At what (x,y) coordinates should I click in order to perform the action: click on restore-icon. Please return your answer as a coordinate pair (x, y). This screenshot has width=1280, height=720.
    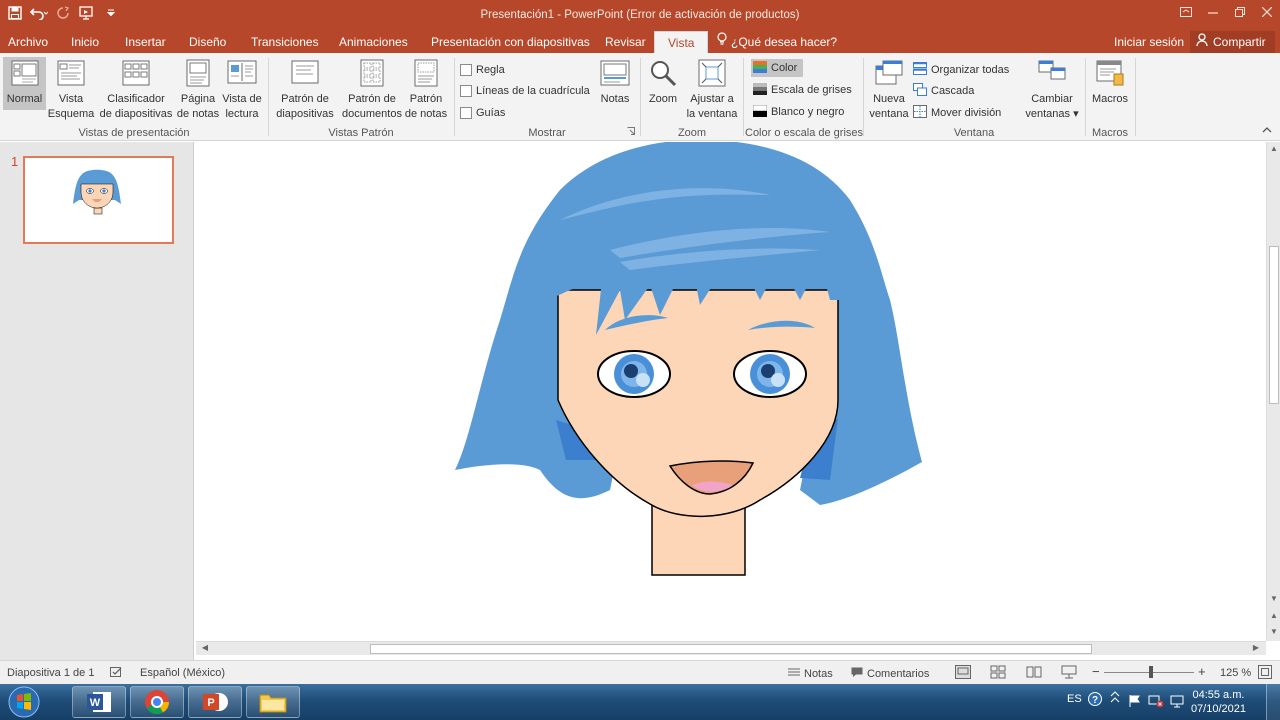
    Looking at the image, I should click on (1239, 12).